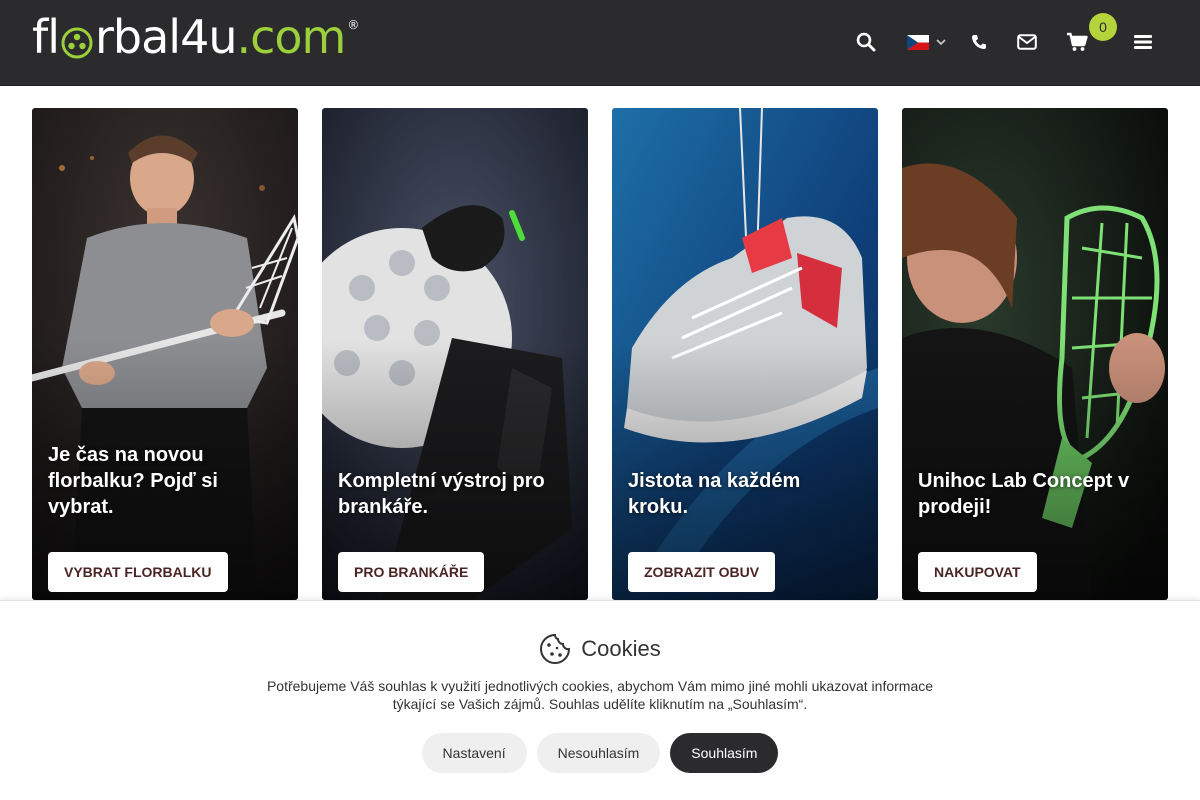 This screenshot has height=800, width=1200. I want to click on cart-count-badge: 0, so click(1103, 27).